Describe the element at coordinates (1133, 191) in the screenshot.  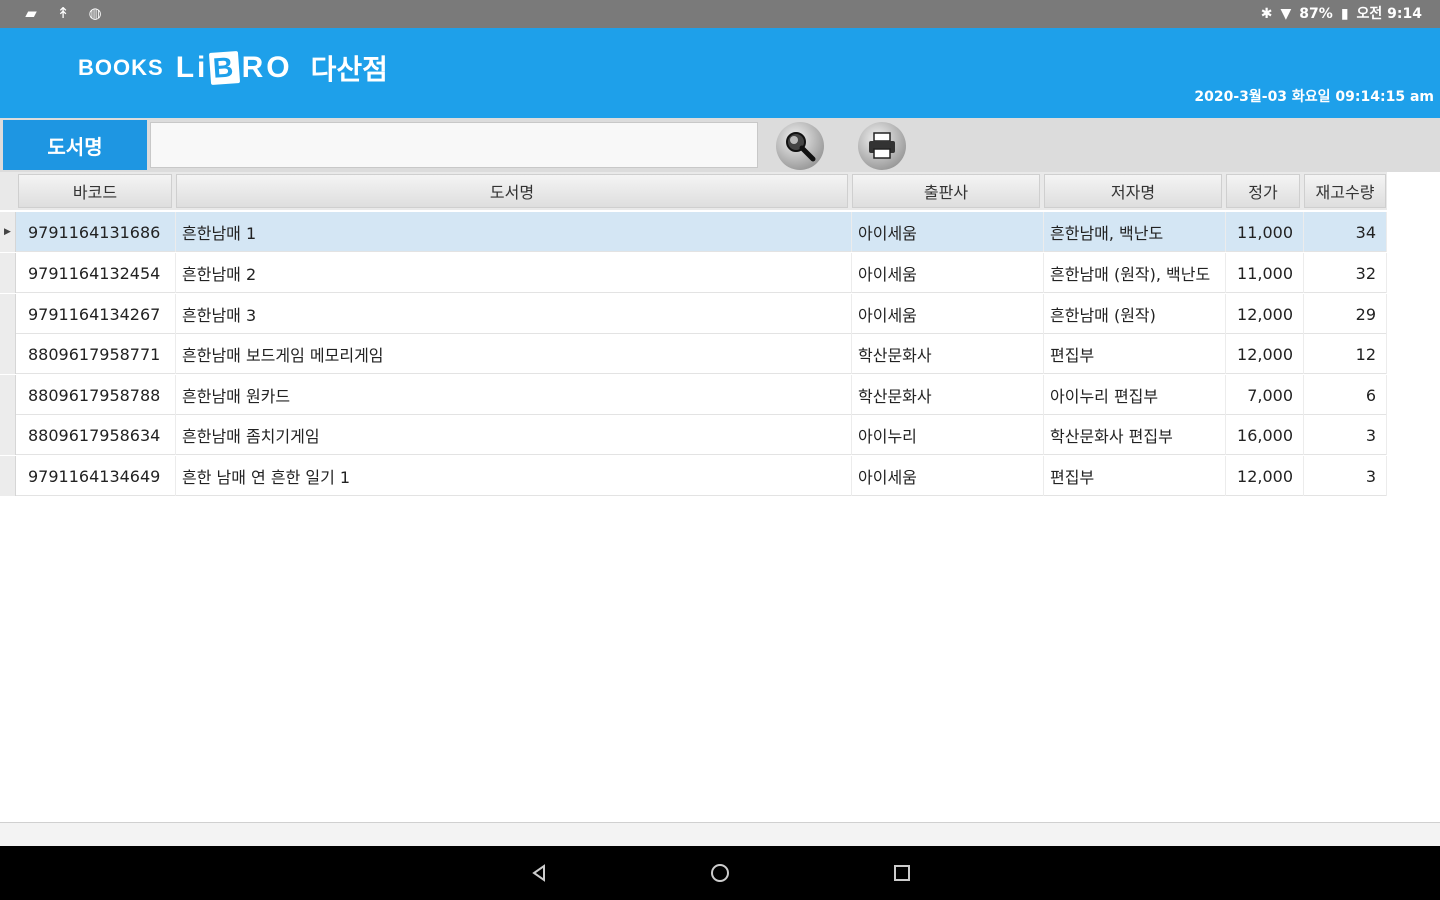
I see `column-header-author: 저자명` at that location.